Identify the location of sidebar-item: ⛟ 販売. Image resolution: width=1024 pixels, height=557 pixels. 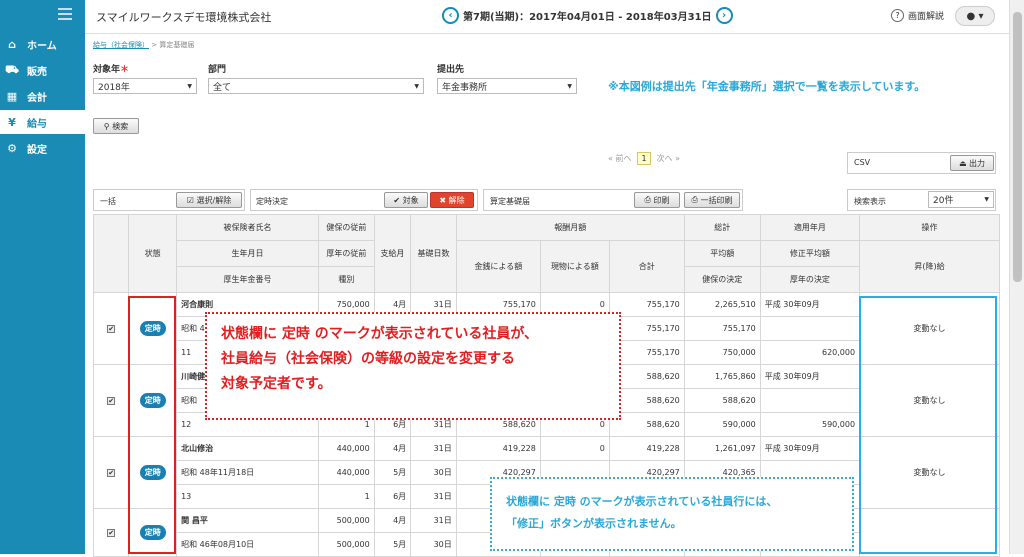
(42, 70).